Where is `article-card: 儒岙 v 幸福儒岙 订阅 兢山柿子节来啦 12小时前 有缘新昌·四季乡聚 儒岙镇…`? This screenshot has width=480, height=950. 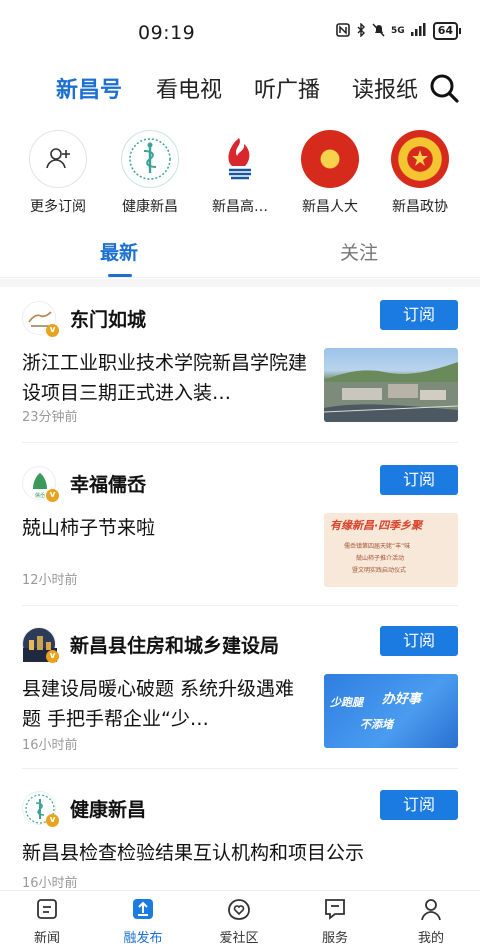
article-card: 儒岙 v 幸福儒岙 订阅 兢山柿子节来啦 12小时前 有缘新昌·四季乡聚 儒岙镇… is located at coordinates (240, 535).